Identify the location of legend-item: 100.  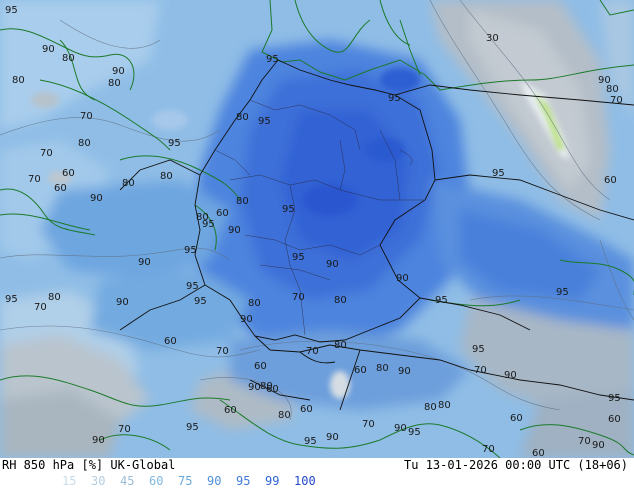
(305, 481).